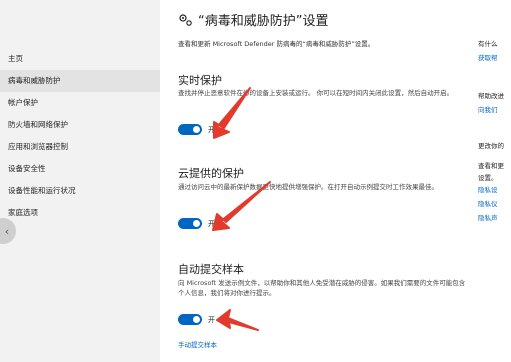  I want to click on sidebar-item-family-options: 家庭选项, so click(80, 213).